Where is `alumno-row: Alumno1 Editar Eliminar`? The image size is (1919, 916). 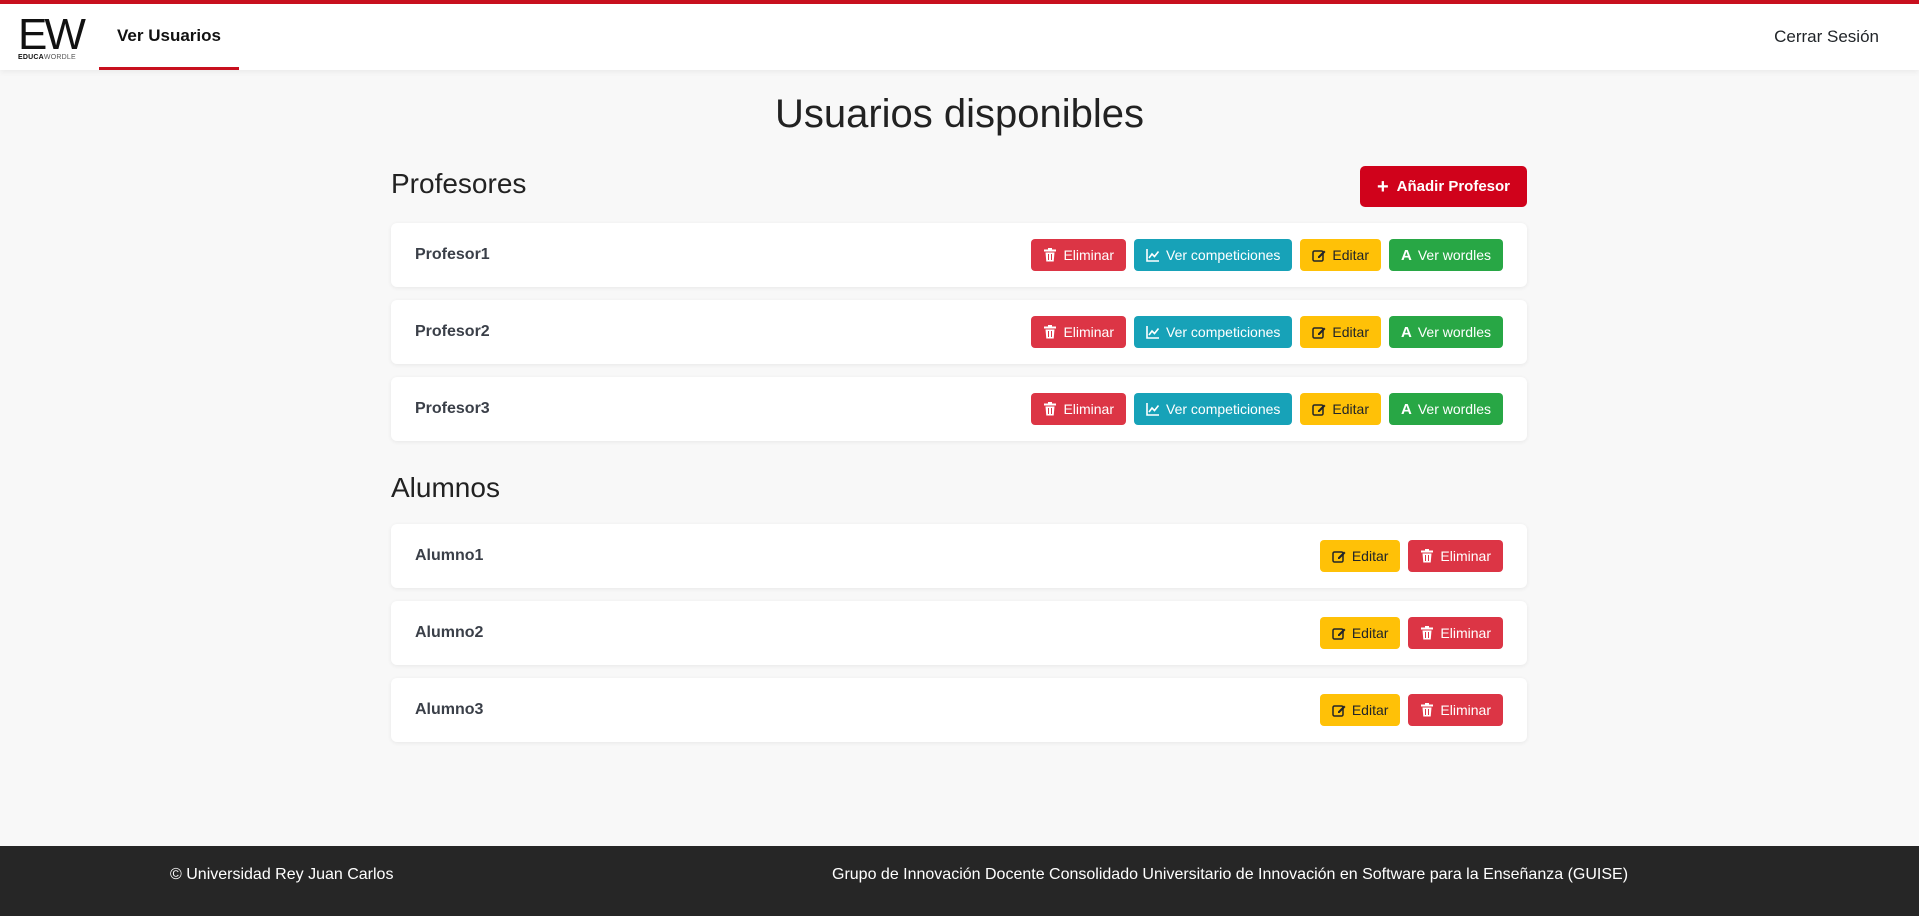 alumno-row: Alumno1 Editar Eliminar is located at coordinates (959, 556).